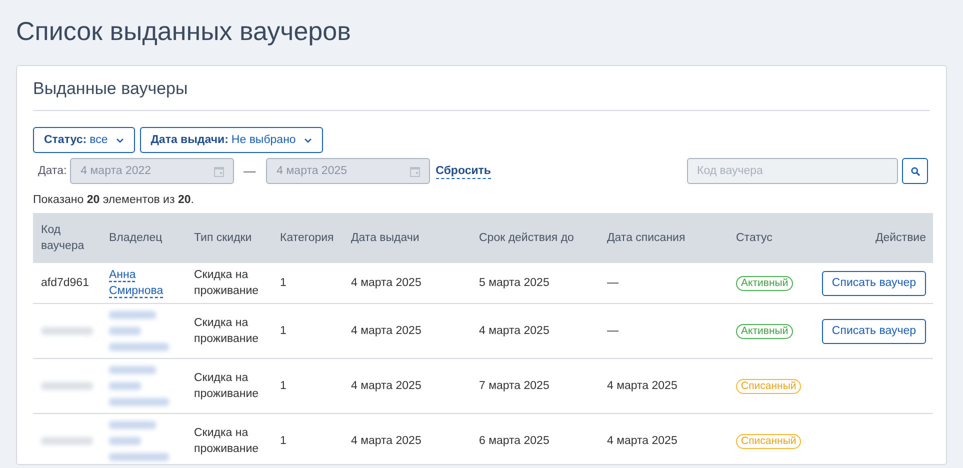 Image resolution: width=963 pixels, height=468 pixels. I want to click on table-cell: 6 марта 2025, so click(514, 441).